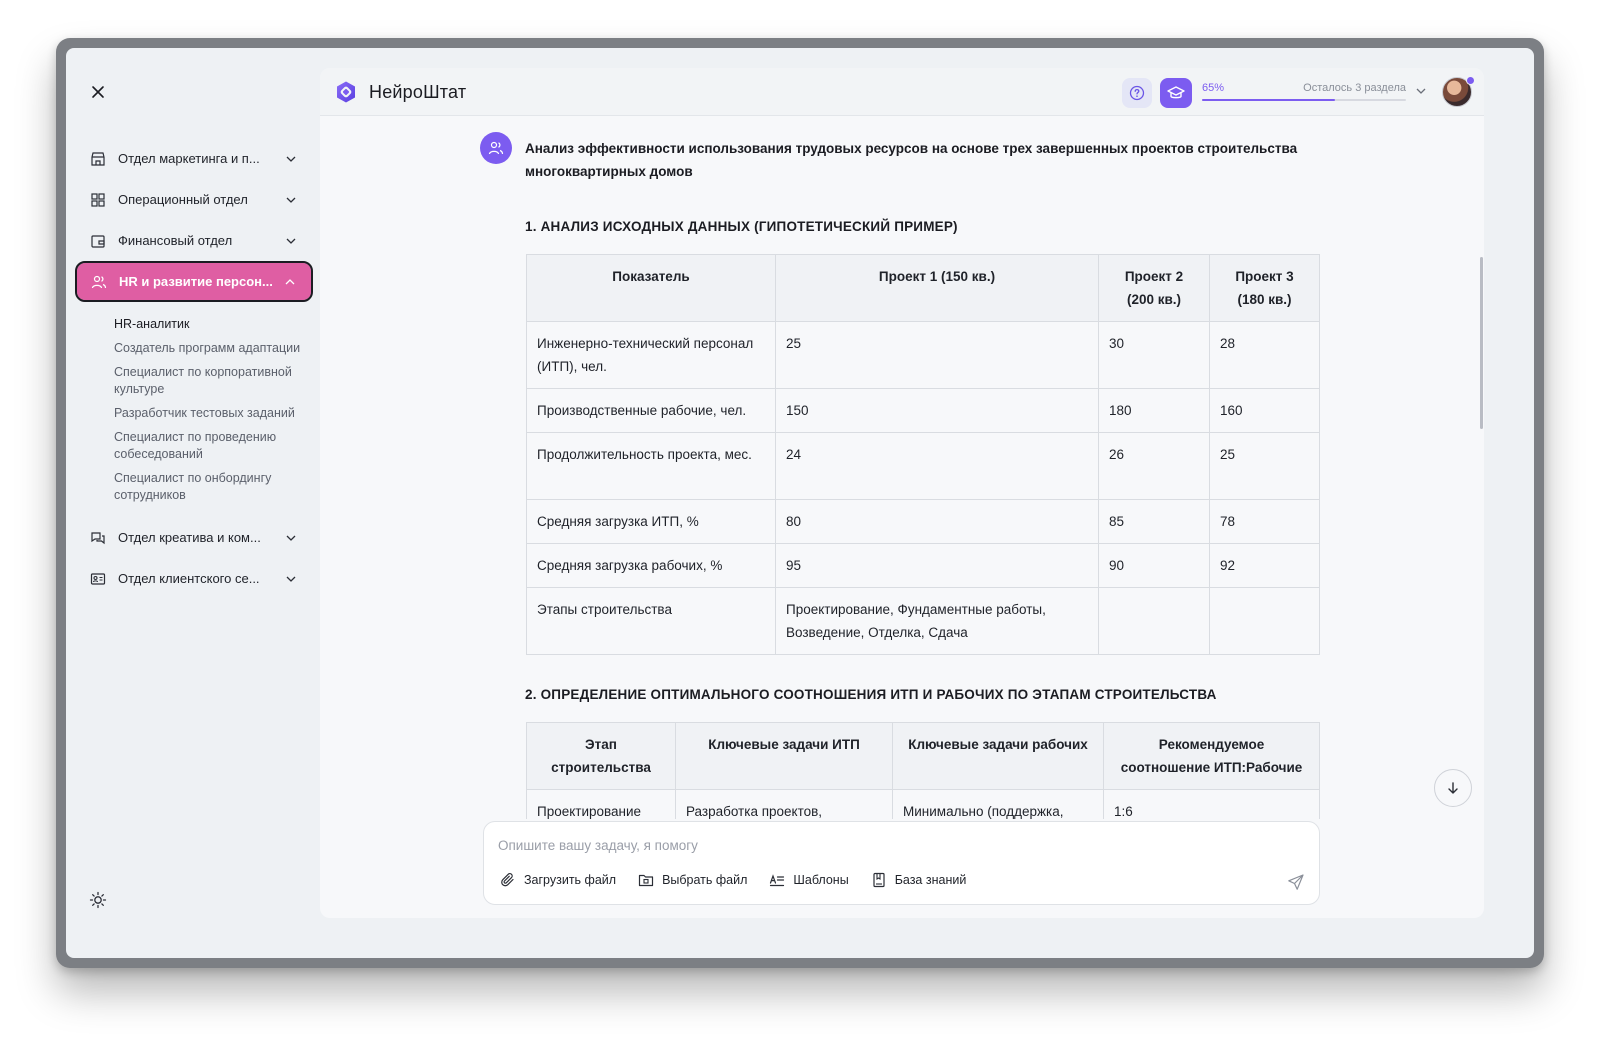  I want to click on submenu-item-interviews: Специалист по проведению собеседований, so click(214, 446).